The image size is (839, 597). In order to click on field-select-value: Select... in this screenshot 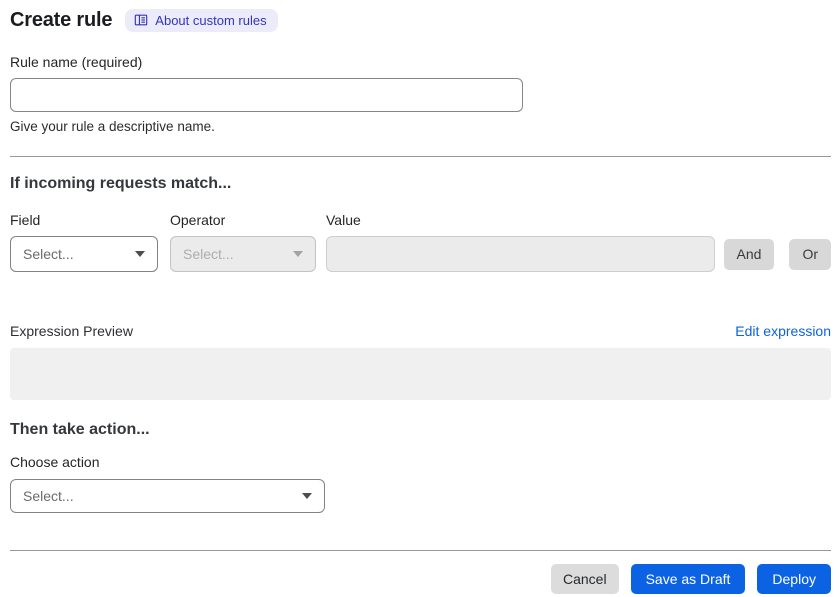, I will do `click(48, 254)`.